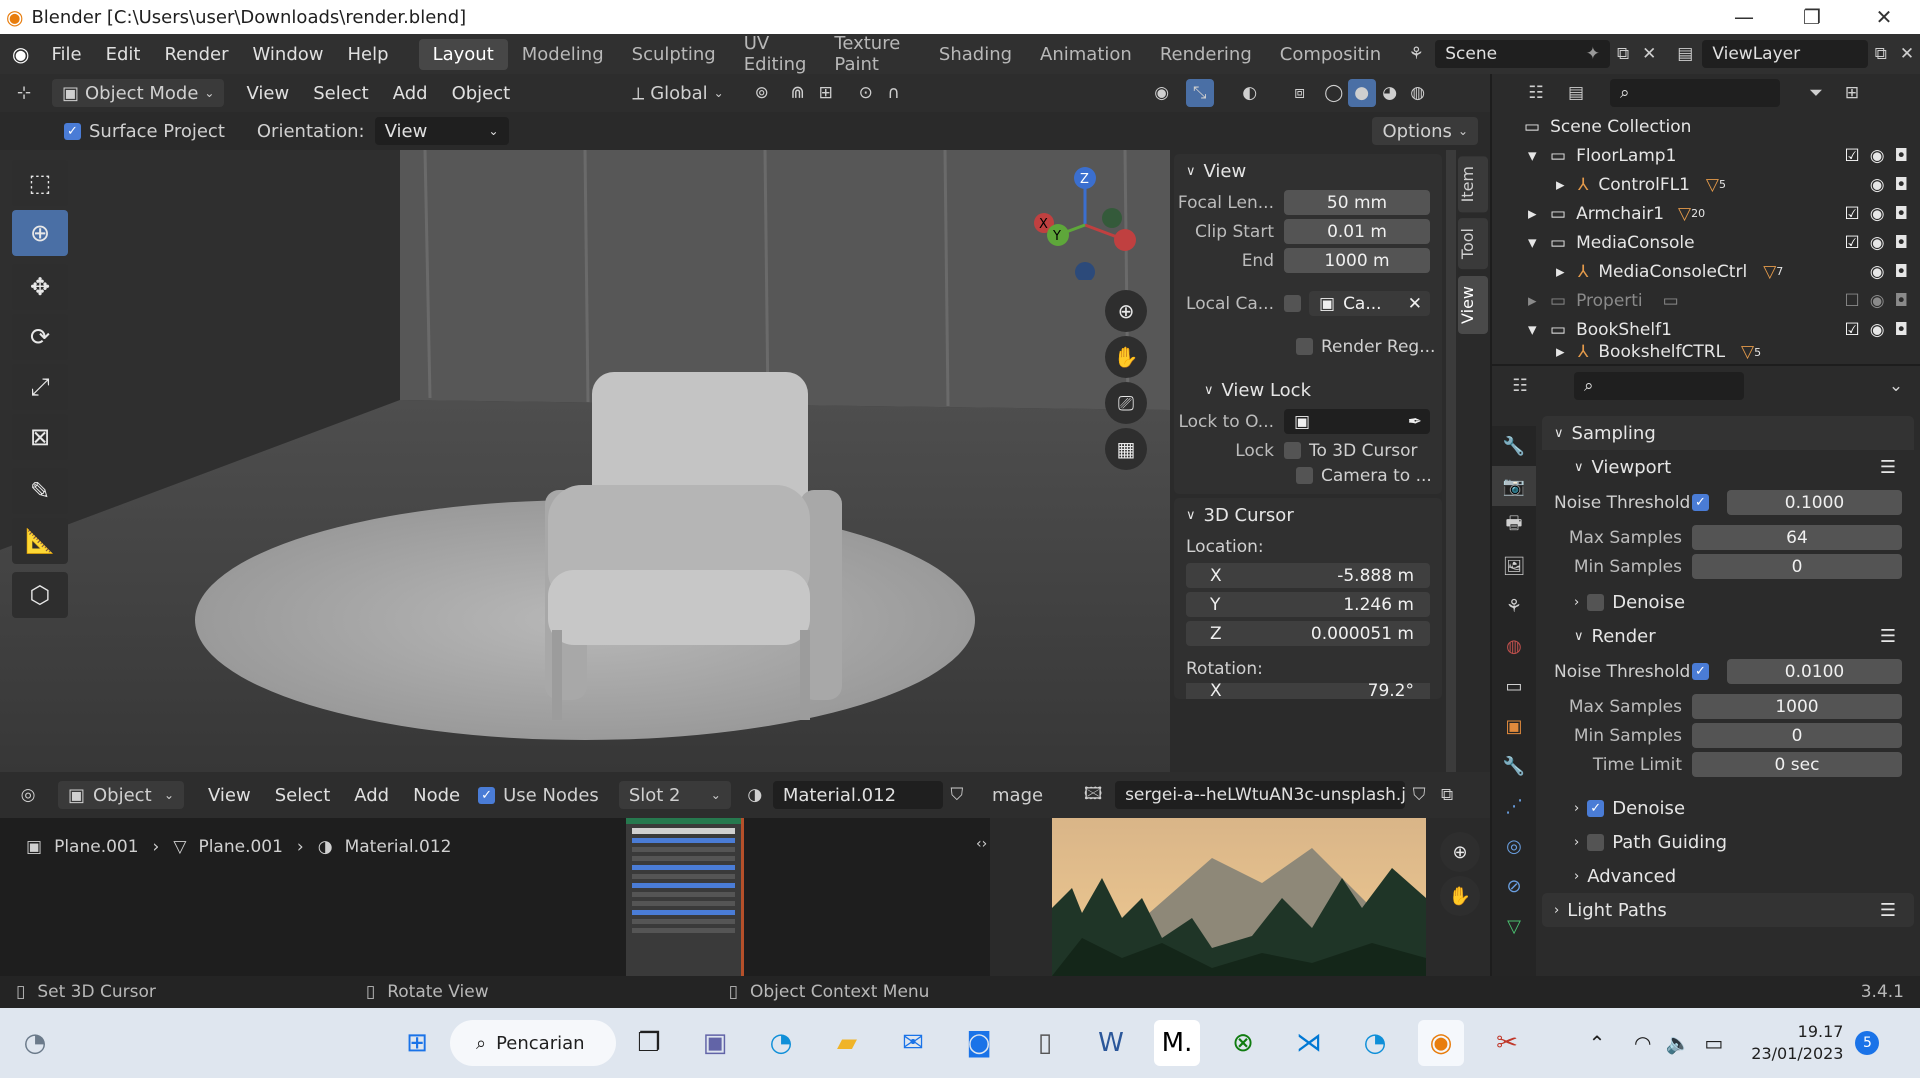  What do you see at coordinates (1728, 433) in the screenshot?
I see `sampling-header: ∨ Sampling` at bounding box center [1728, 433].